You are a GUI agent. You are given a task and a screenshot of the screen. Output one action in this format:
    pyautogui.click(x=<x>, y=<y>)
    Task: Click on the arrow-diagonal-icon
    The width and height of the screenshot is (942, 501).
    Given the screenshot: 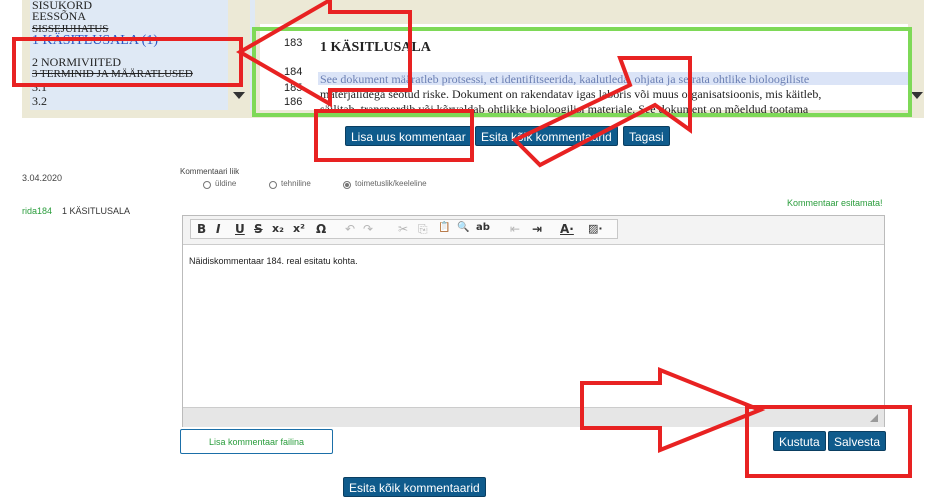 What is the action you would take?
    pyautogui.click(x=601, y=112)
    